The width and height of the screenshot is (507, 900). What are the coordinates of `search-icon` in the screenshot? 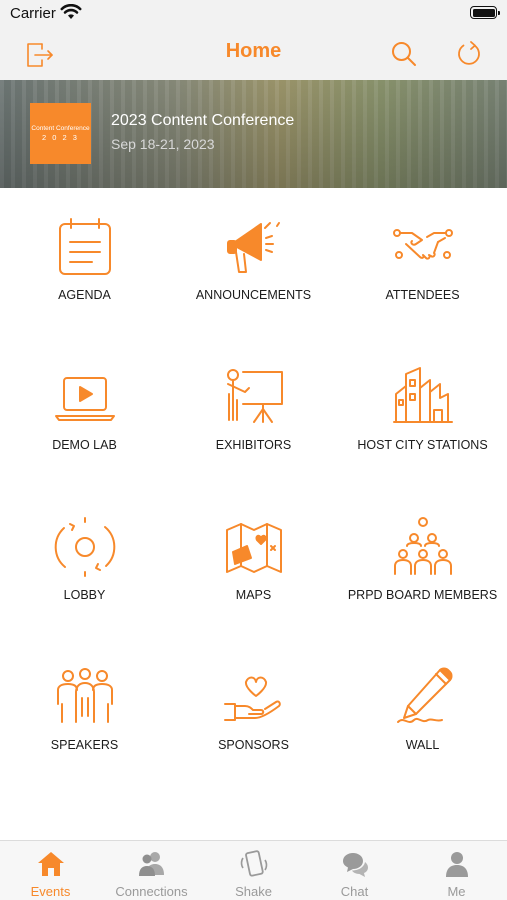 It's located at (404, 54).